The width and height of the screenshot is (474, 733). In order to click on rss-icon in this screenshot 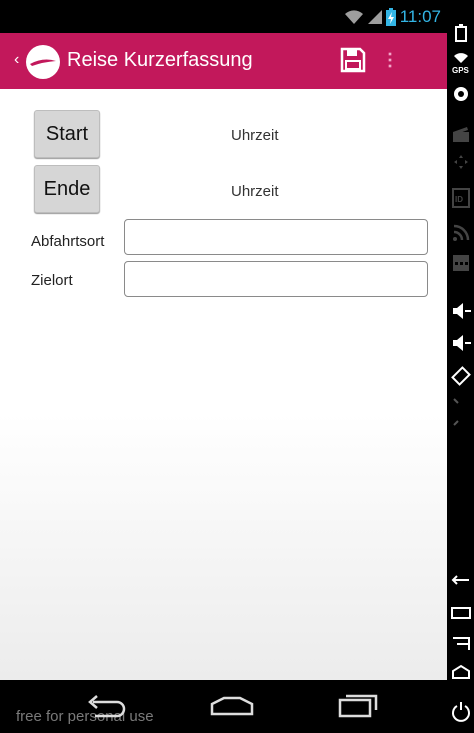, I will do `click(461, 233)`.